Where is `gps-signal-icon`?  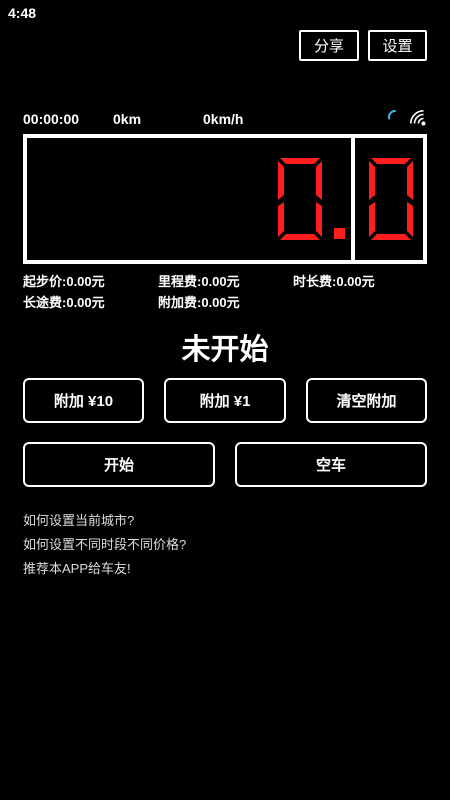 gps-signal-icon is located at coordinates (418, 118).